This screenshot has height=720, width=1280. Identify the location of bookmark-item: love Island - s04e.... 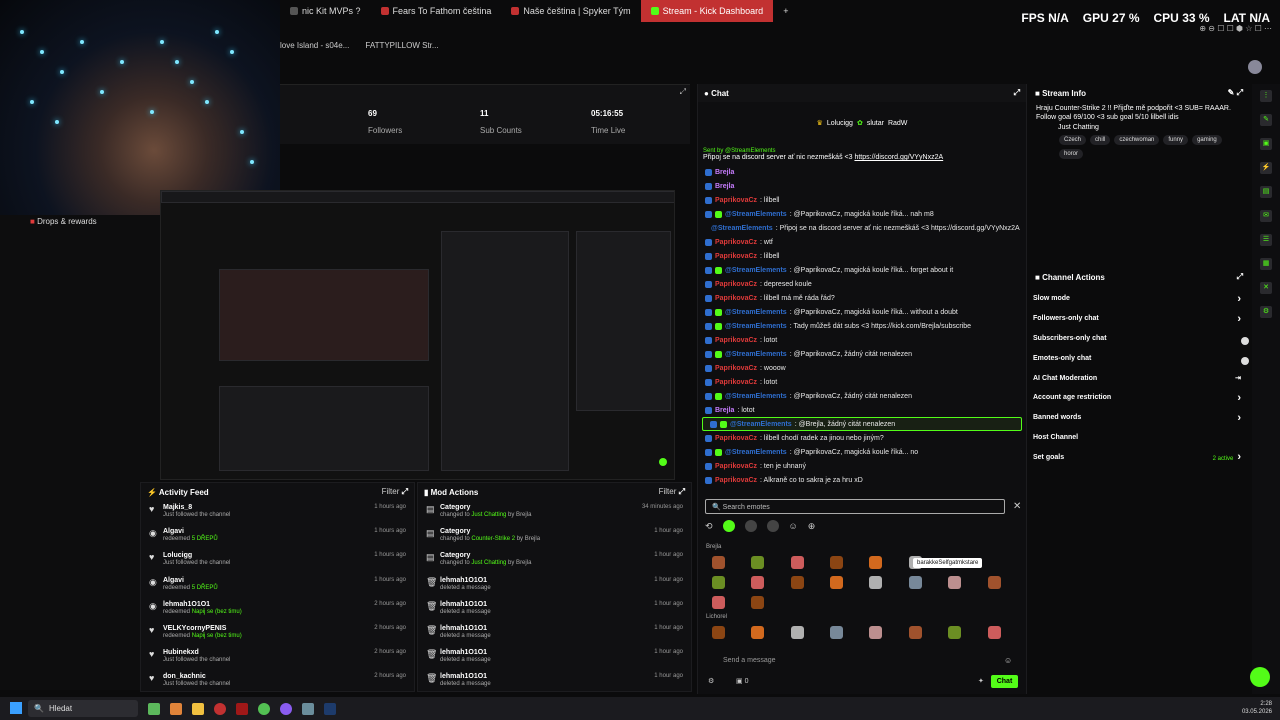
(314, 45).